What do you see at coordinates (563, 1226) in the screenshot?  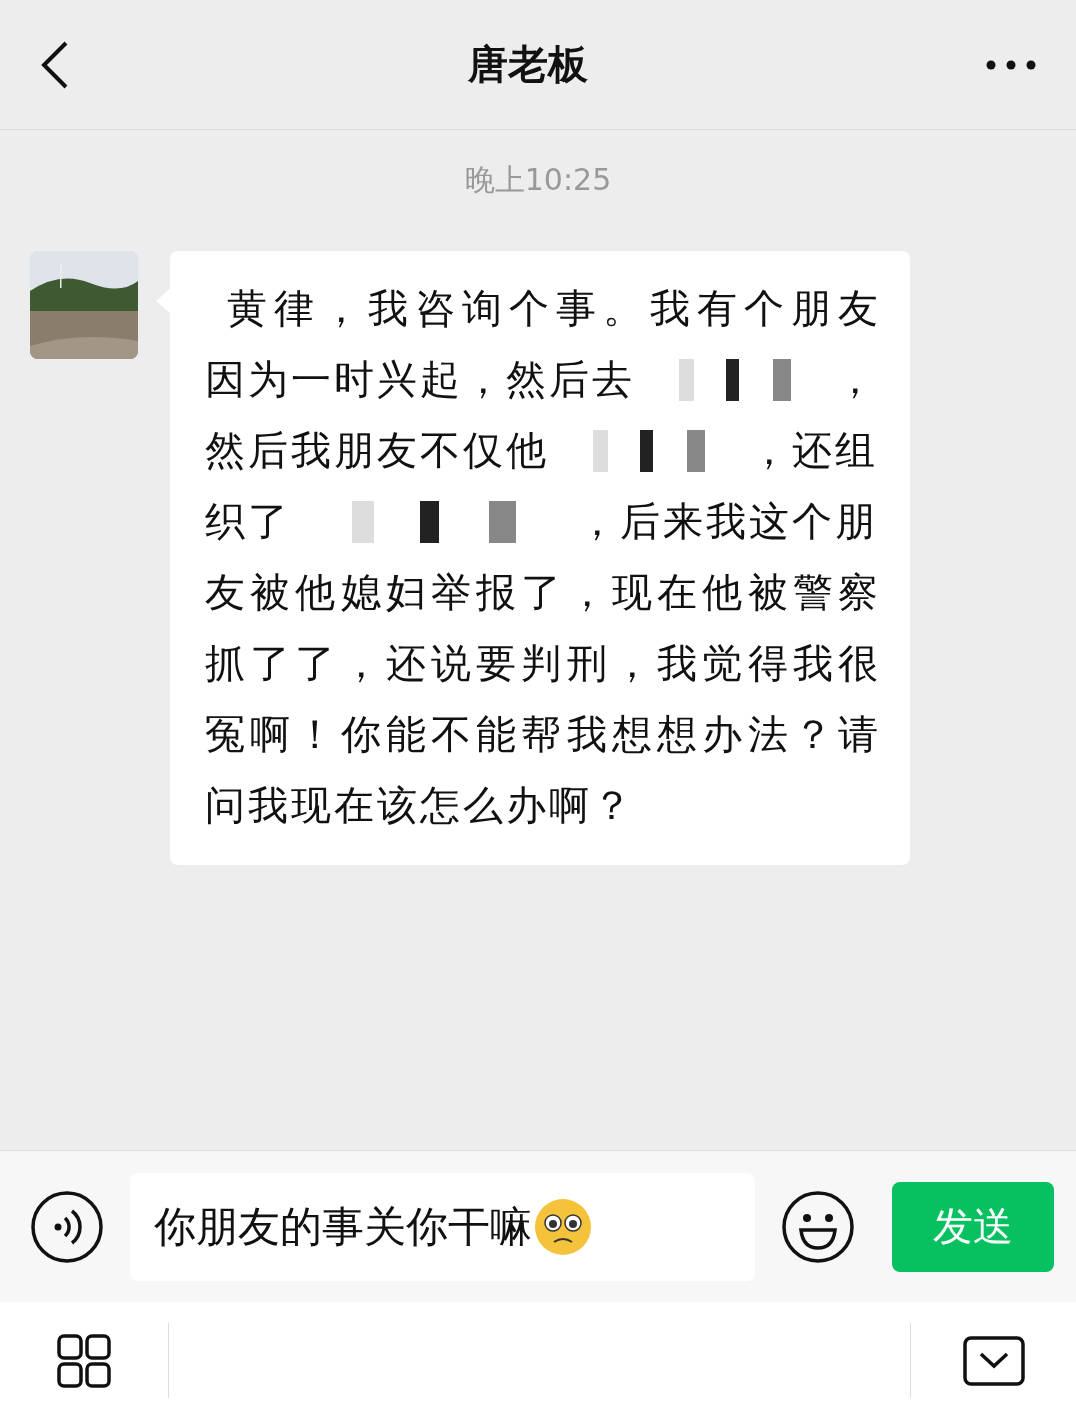 I see `pleading-face-icon` at bounding box center [563, 1226].